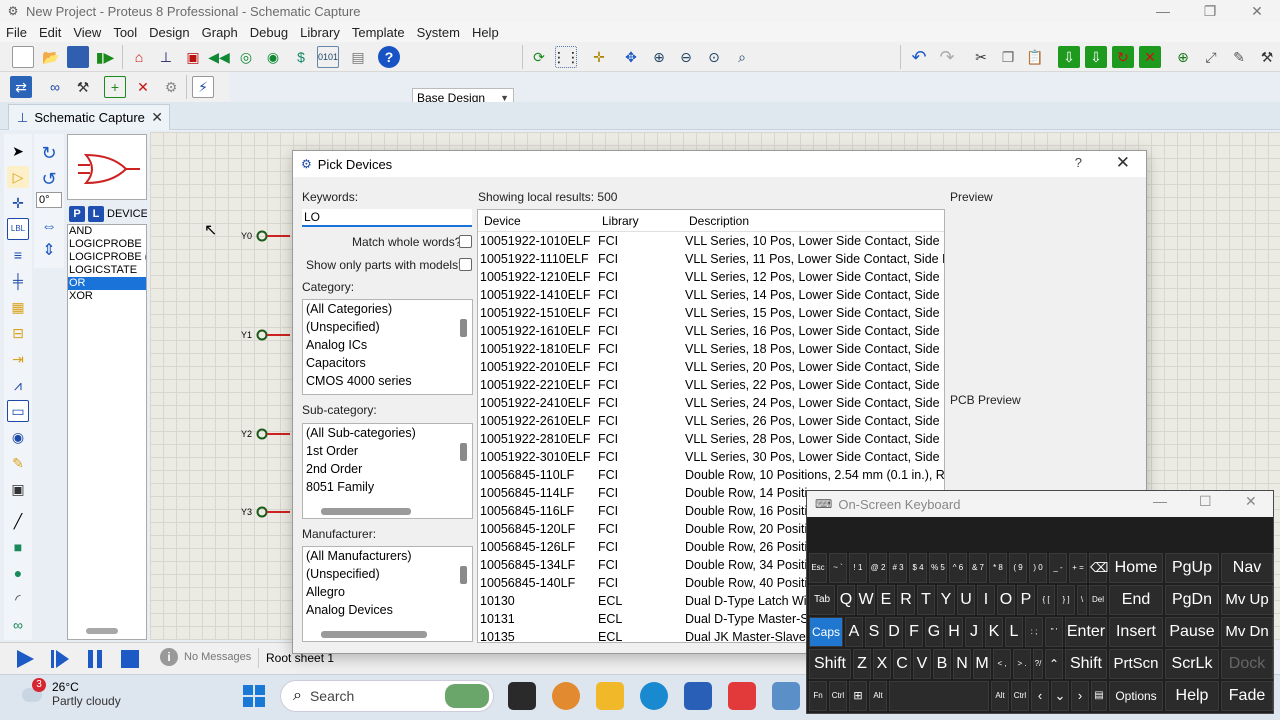 The image size is (1280, 720). What do you see at coordinates (387, 610) in the screenshot?
I see `list-item: Analog Devices` at bounding box center [387, 610].